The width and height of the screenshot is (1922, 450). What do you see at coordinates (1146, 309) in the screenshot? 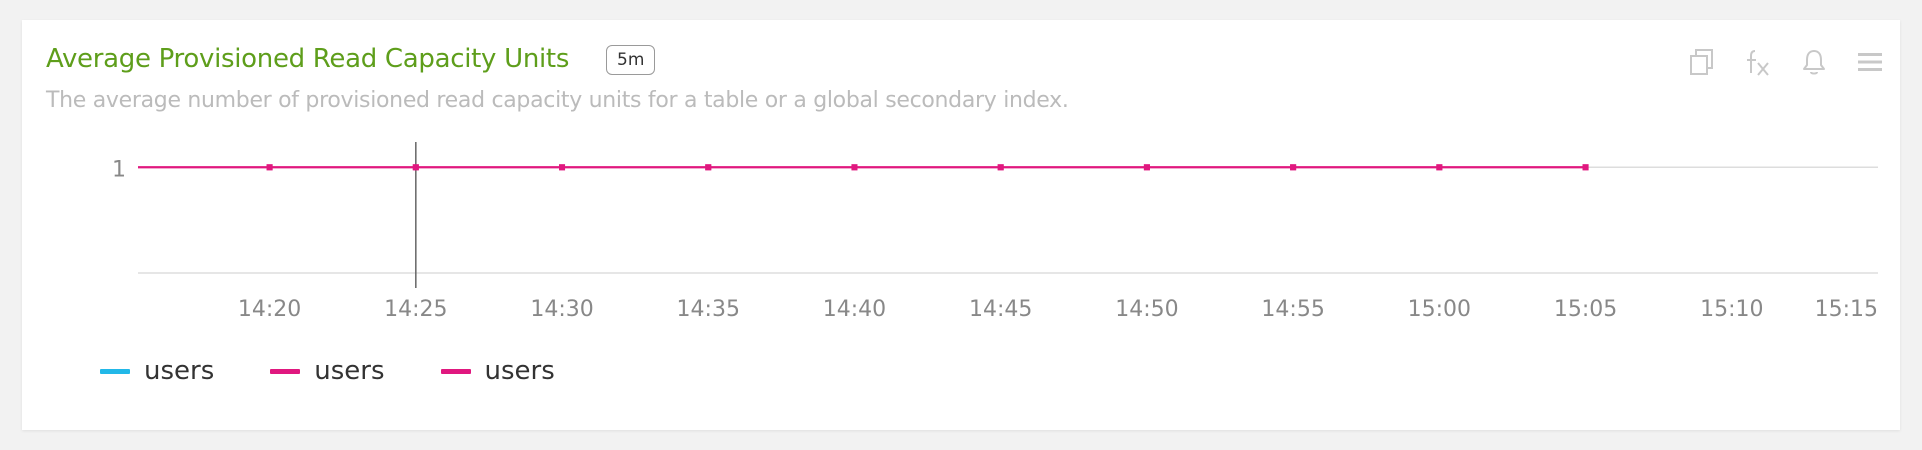
I see `x-tick-label: 14:50` at bounding box center [1146, 309].